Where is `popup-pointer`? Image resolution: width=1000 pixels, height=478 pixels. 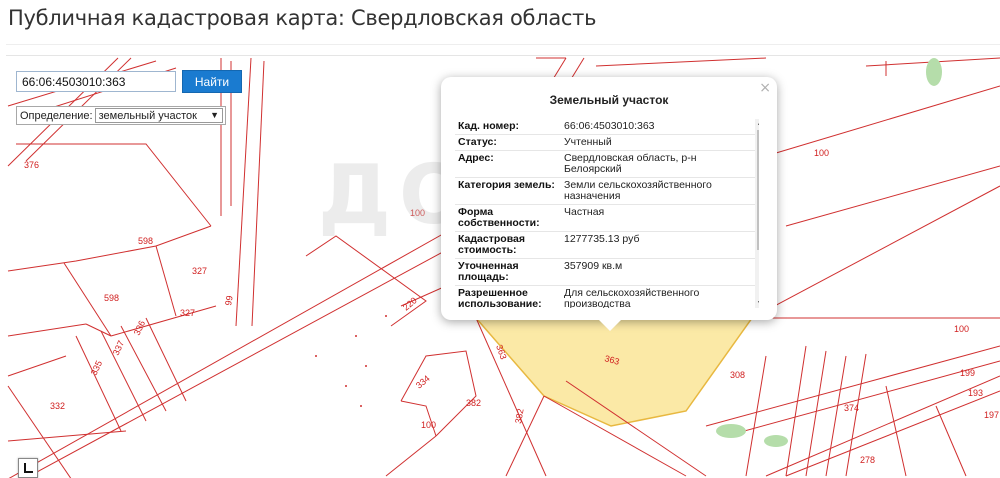
popup-pointer is located at coordinates (610, 325).